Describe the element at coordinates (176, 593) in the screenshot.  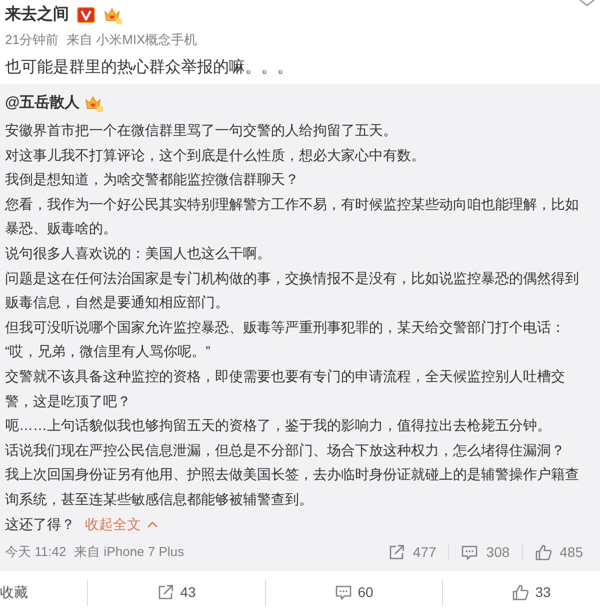
I see `repost-button: 43` at that location.